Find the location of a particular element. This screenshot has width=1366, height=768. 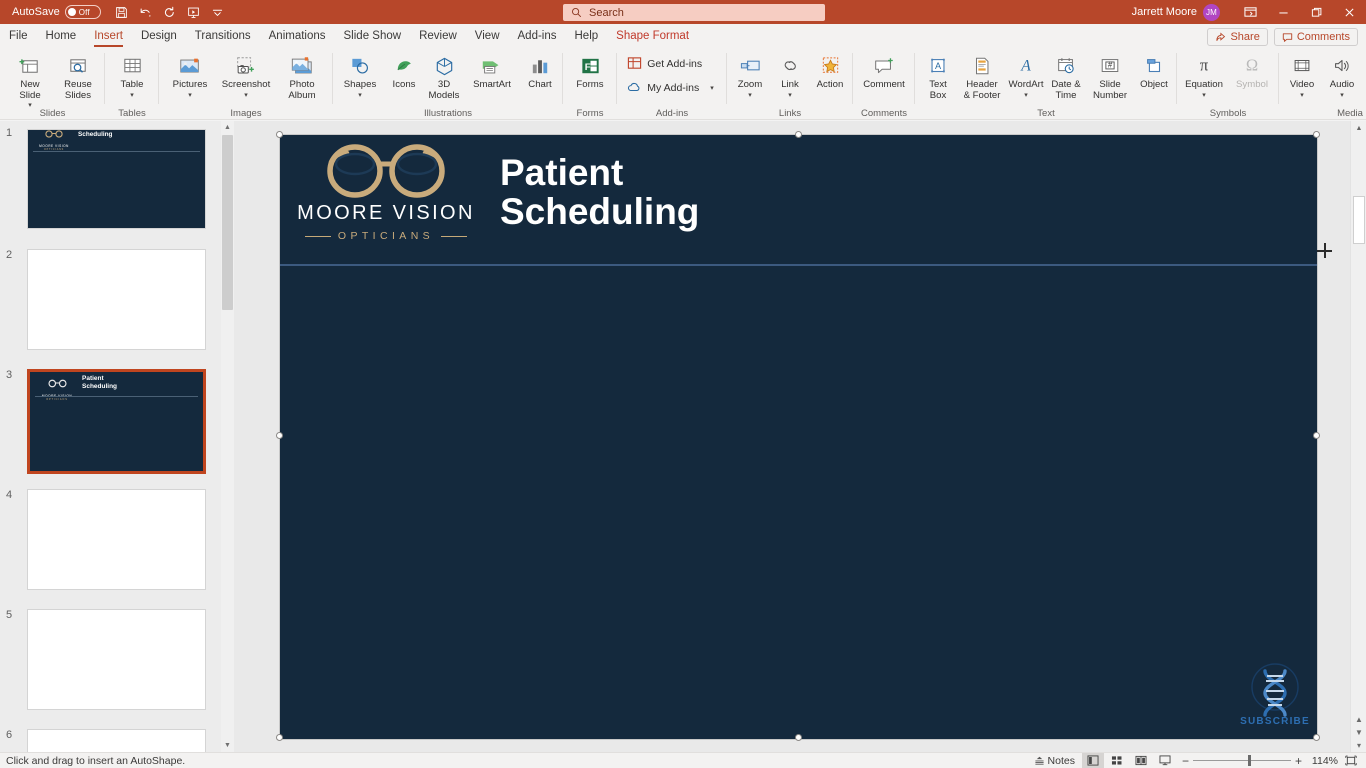

share-button: Share is located at coordinates (1237, 37).